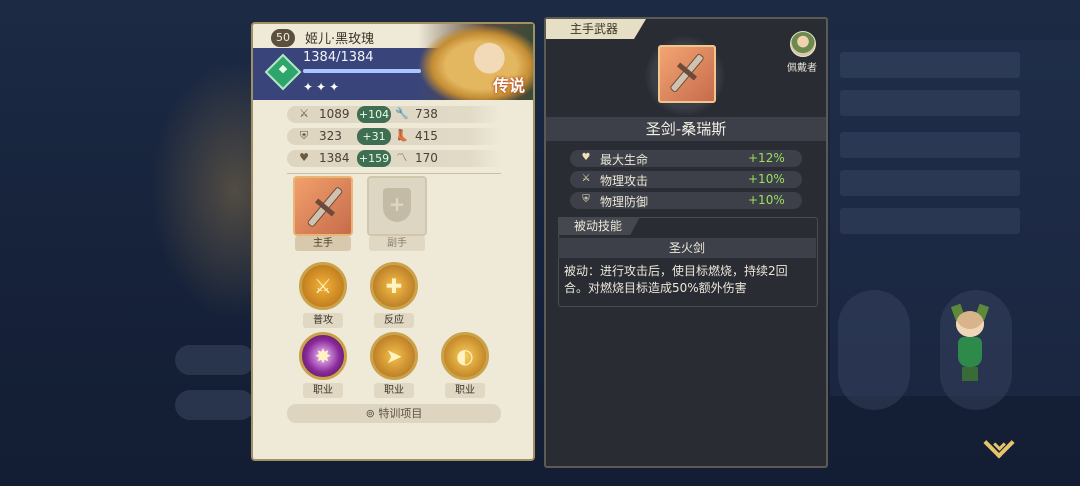 Image resolution: width=1080 pixels, height=486 pixels. I want to click on weapon-name: 圣剑-桑瑞斯, so click(686, 129).